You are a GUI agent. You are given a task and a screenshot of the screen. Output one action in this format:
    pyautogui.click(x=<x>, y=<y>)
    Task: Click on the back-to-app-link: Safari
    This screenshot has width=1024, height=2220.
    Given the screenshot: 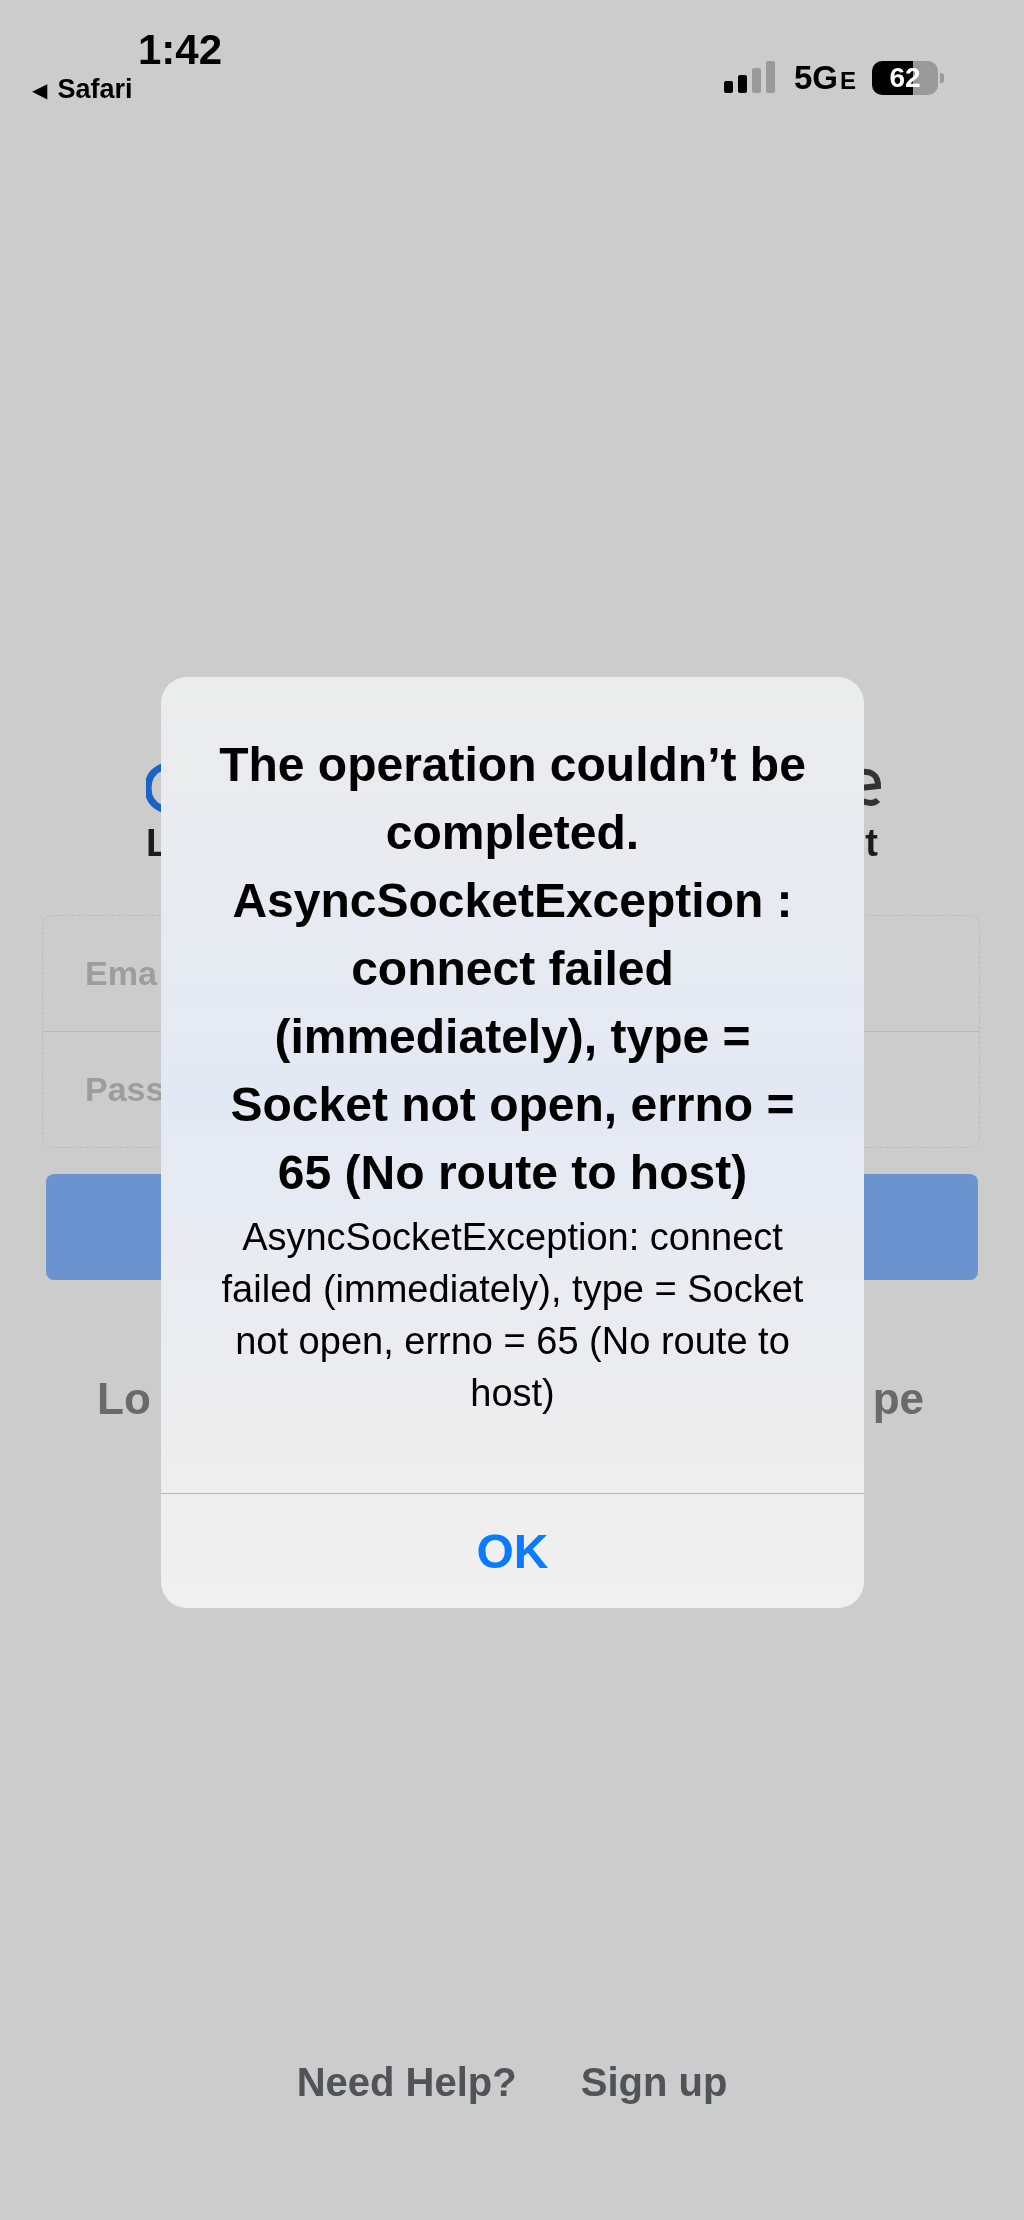 What is the action you would take?
    pyautogui.click(x=95, y=90)
    